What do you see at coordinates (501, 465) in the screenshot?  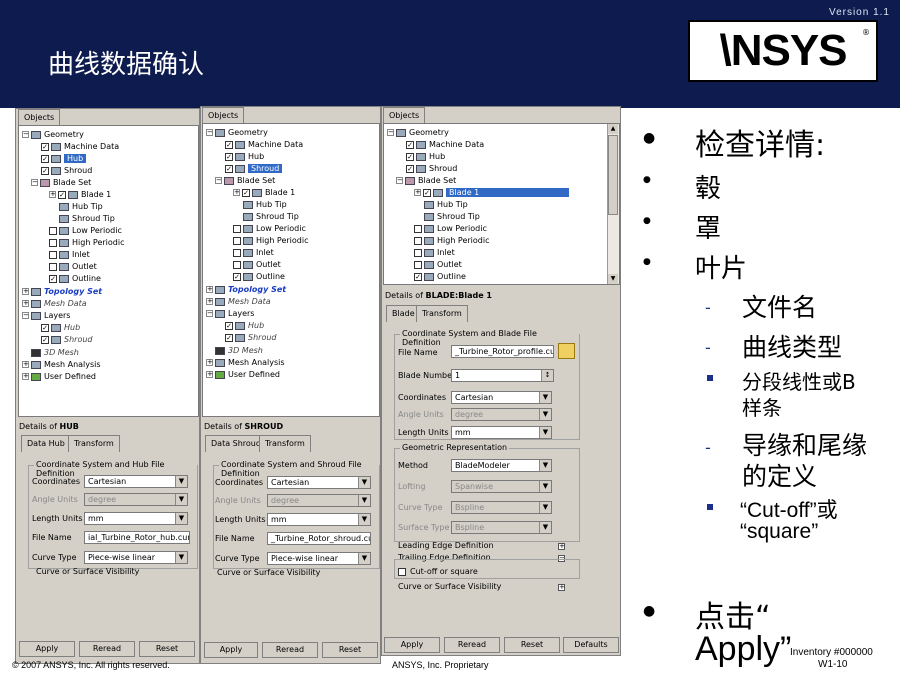 I see `method-select: BladeModeler ▼` at bounding box center [501, 465].